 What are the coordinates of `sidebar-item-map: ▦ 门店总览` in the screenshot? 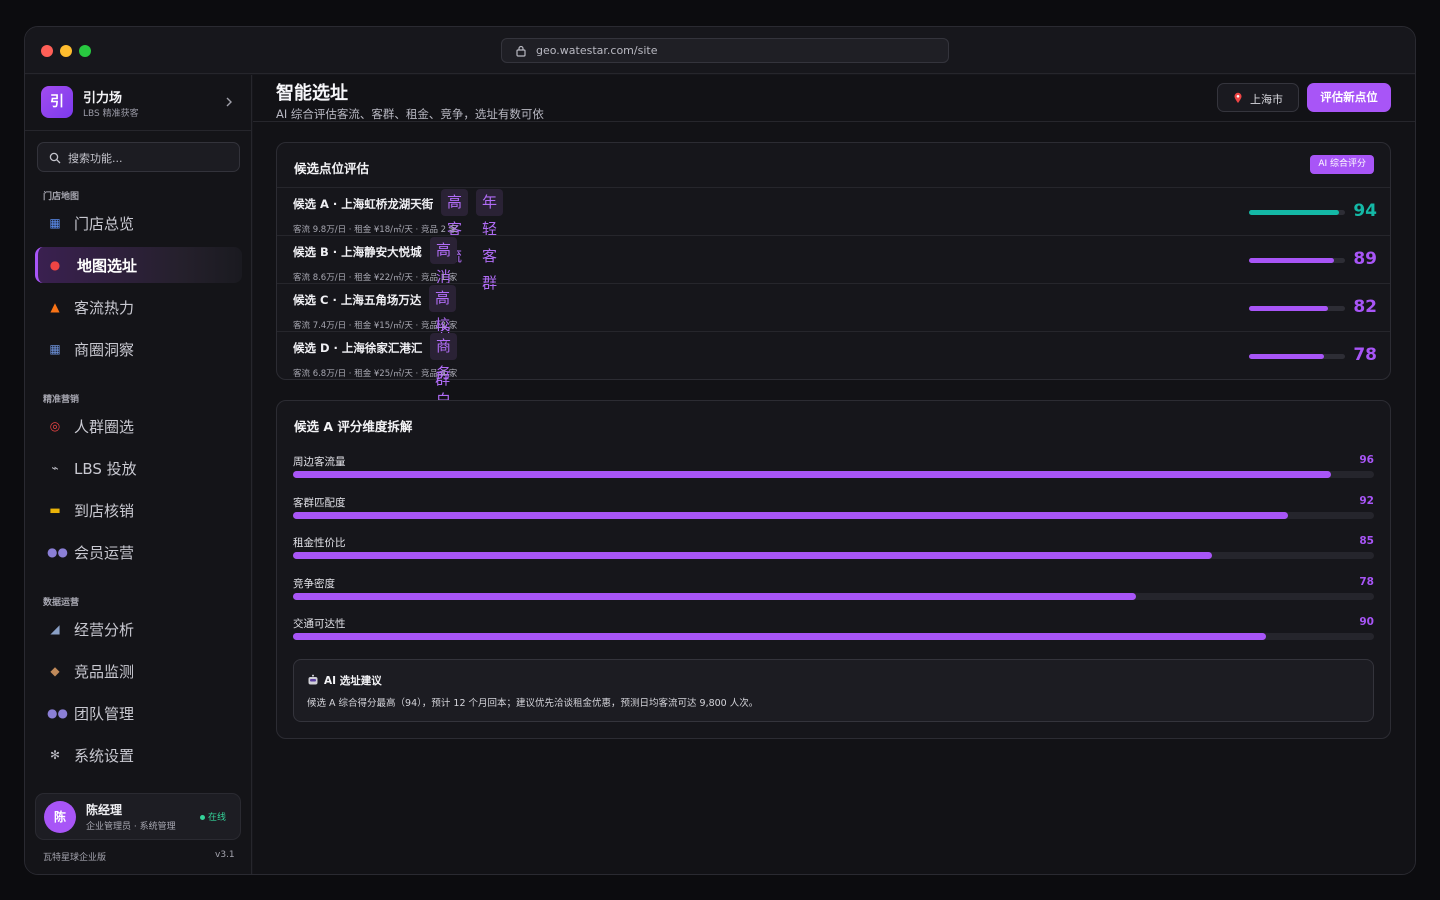 It's located at (138, 223).